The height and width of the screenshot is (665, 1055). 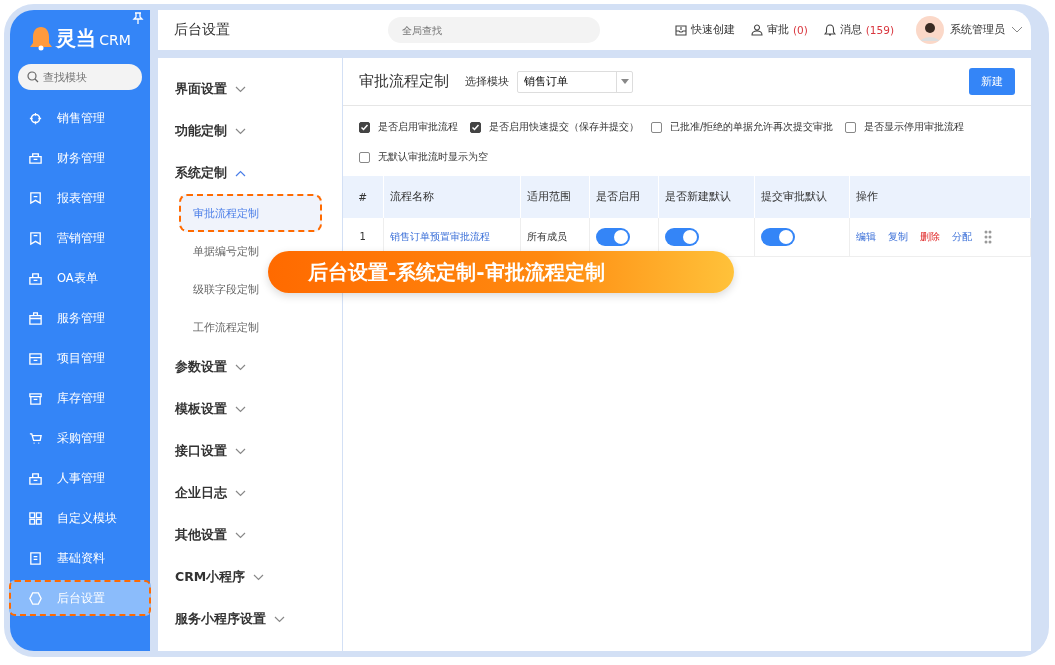 I want to click on sidebar-item: 服务管理, so click(x=80, y=318).